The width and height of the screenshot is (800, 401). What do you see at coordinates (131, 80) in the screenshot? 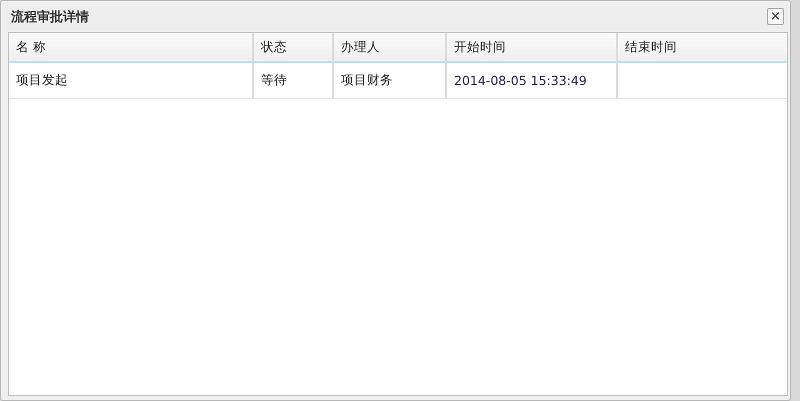
I see `table-cell: 项目发起` at bounding box center [131, 80].